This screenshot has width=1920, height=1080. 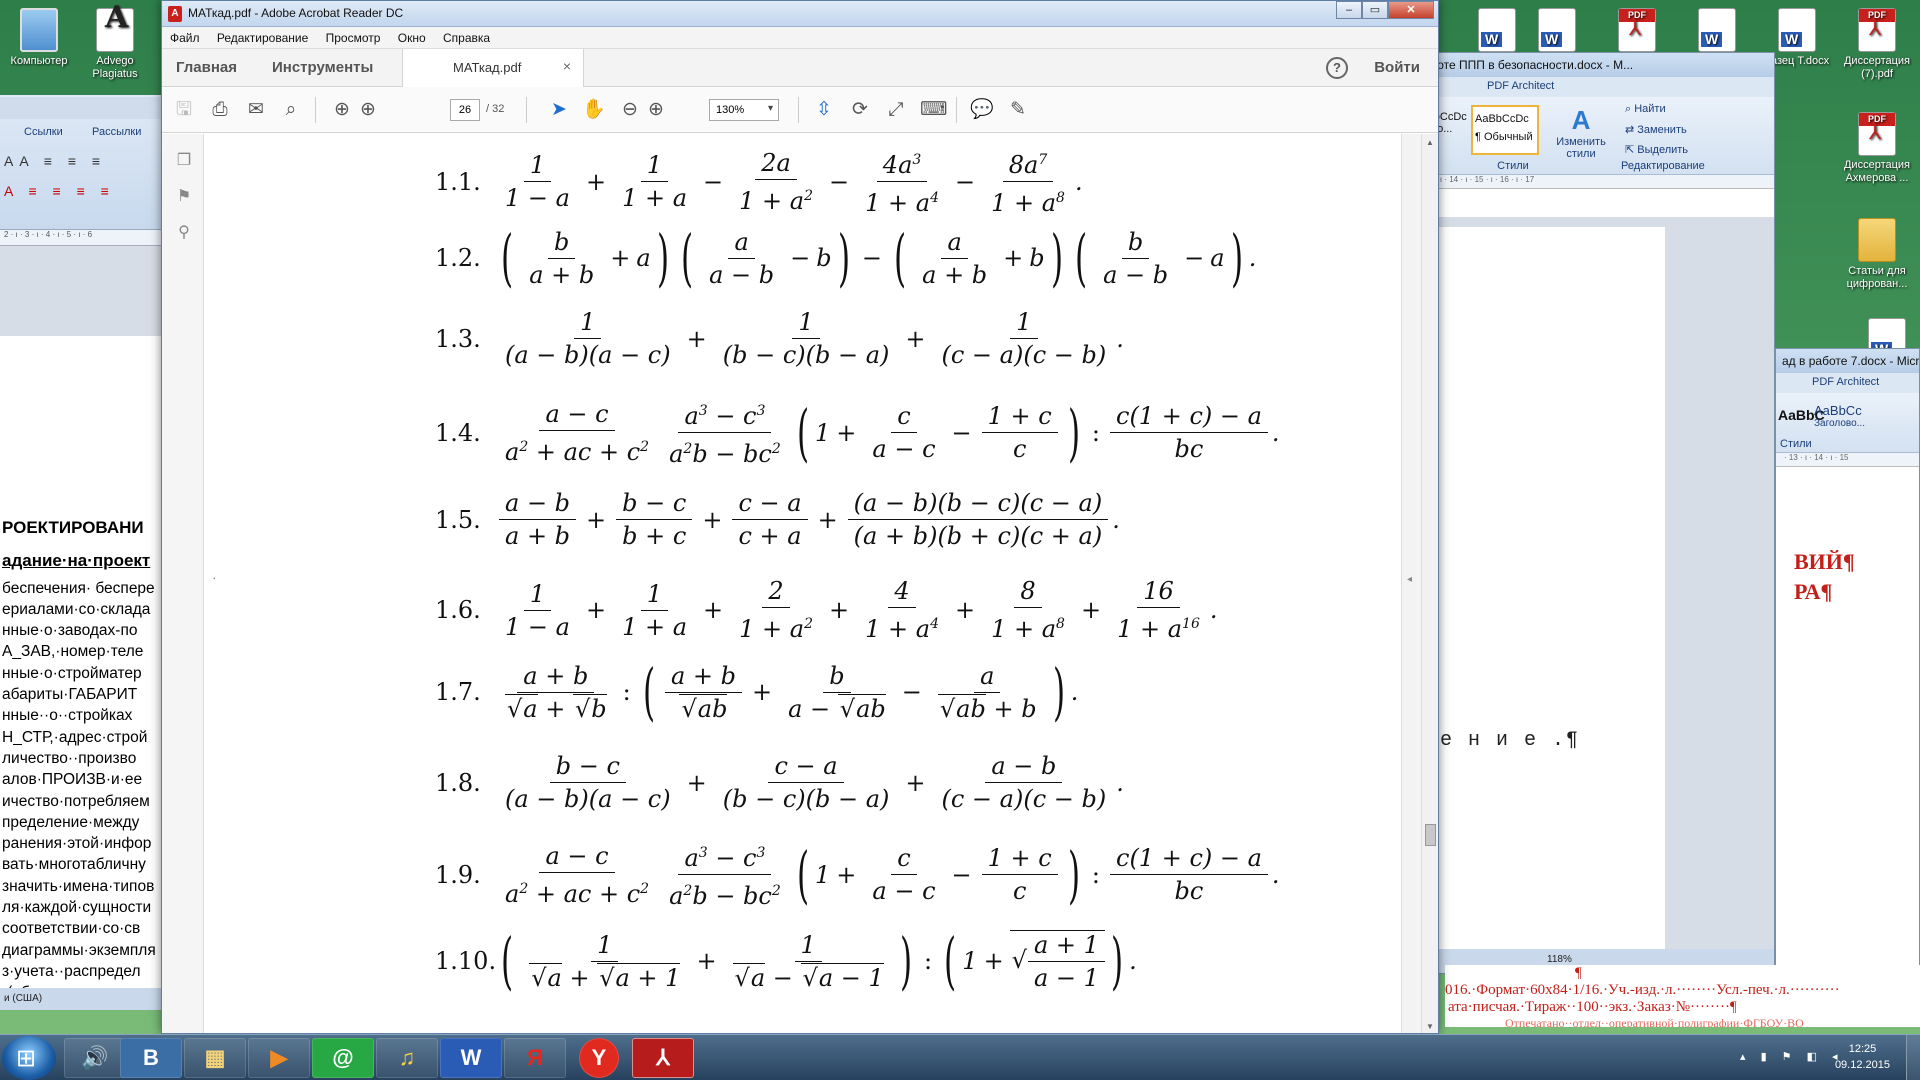 What do you see at coordinates (1656, 129) in the screenshot?
I see `replace-button: ⇄ Заменить` at bounding box center [1656, 129].